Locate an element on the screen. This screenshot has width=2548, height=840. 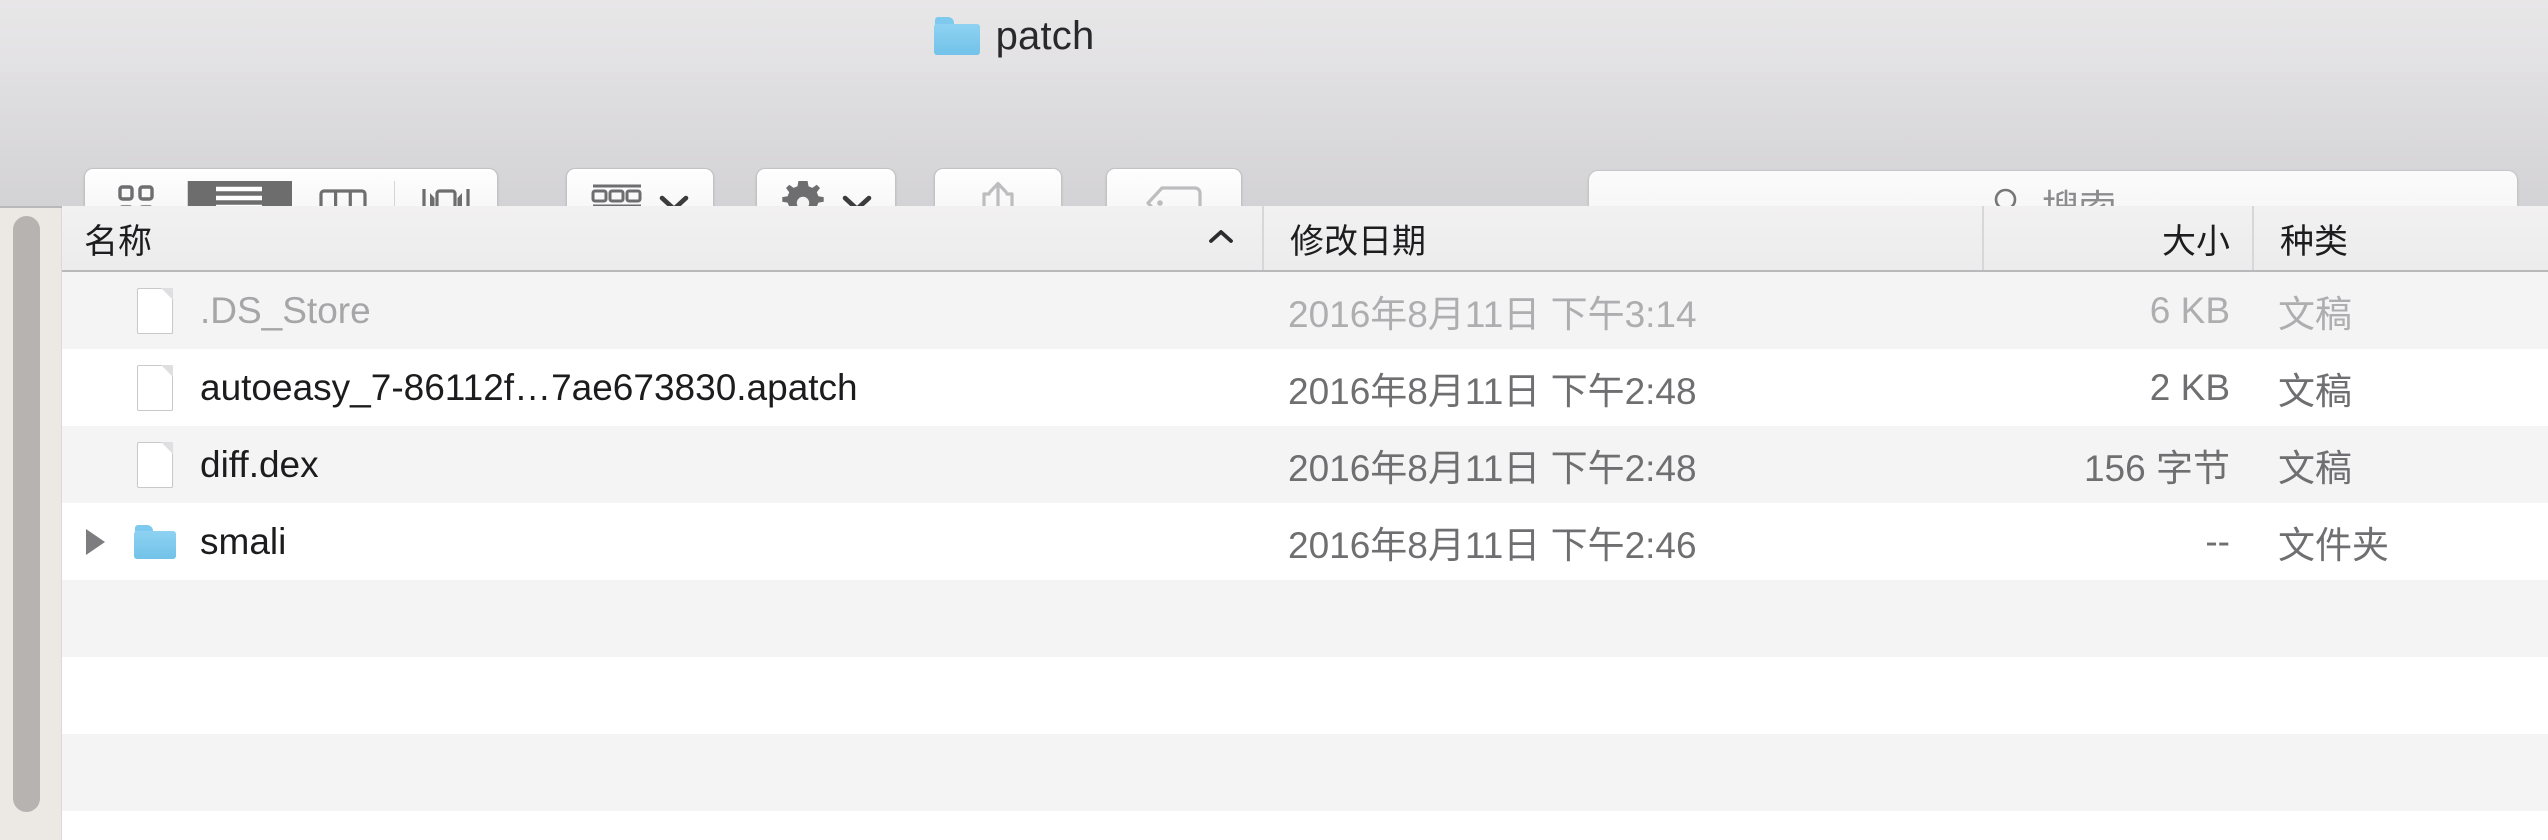
column-header-kind-label: 种类 is located at coordinates (2314, 241).